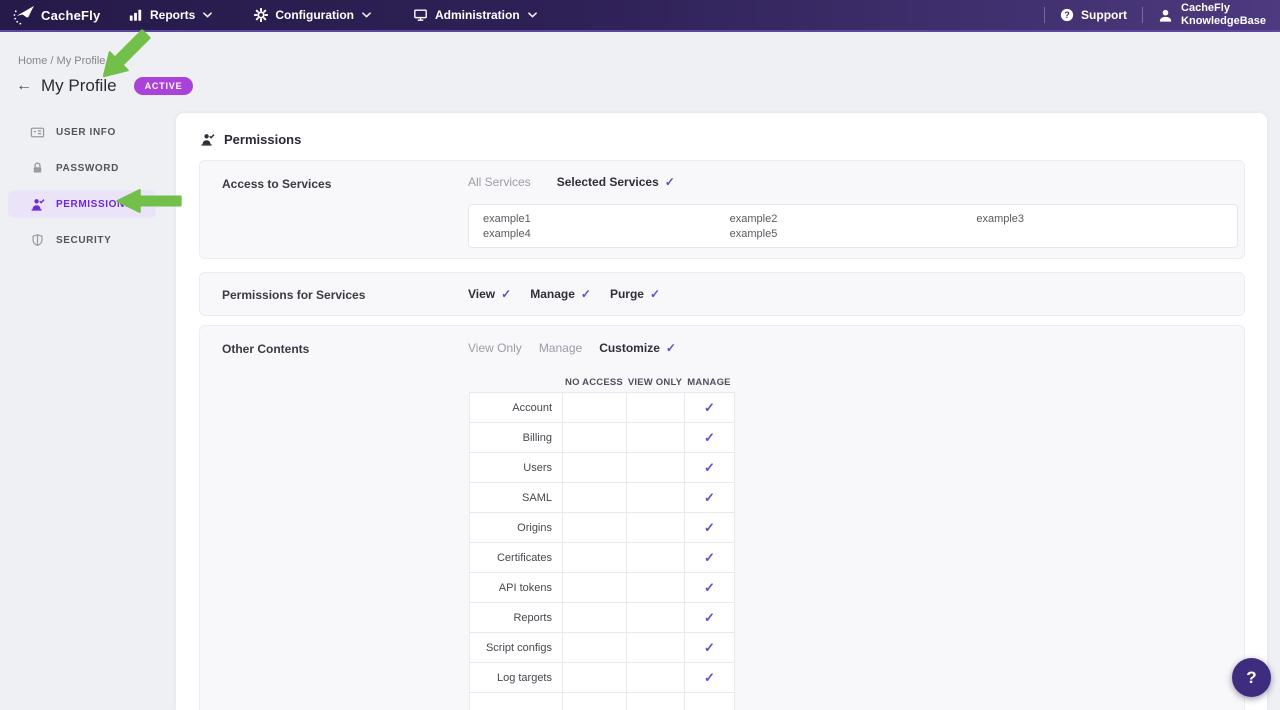  I want to click on help-fab-button: ?, so click(1251, 677).